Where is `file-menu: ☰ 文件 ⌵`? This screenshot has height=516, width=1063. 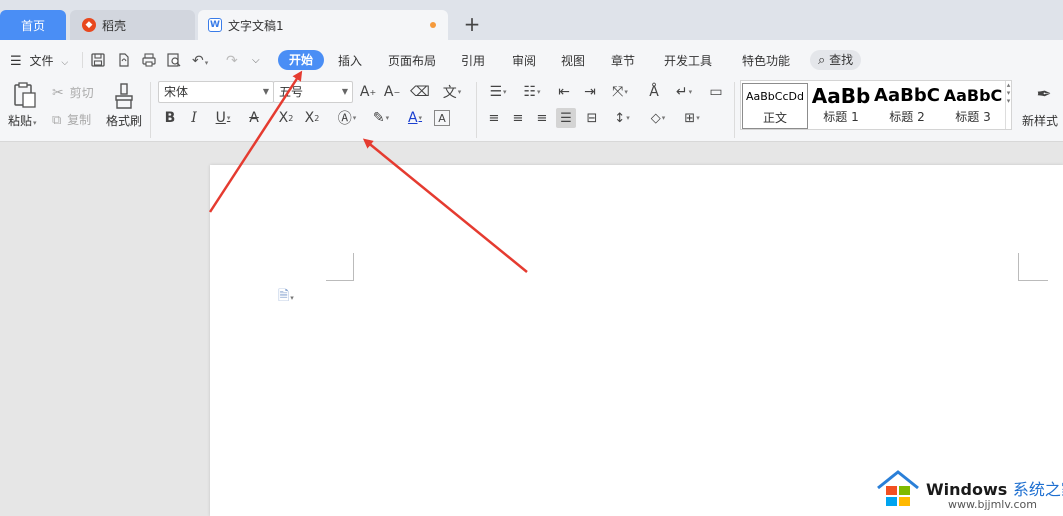 file-menu: ☰ 文件 ⌵ is located at coordinates (39, 61).